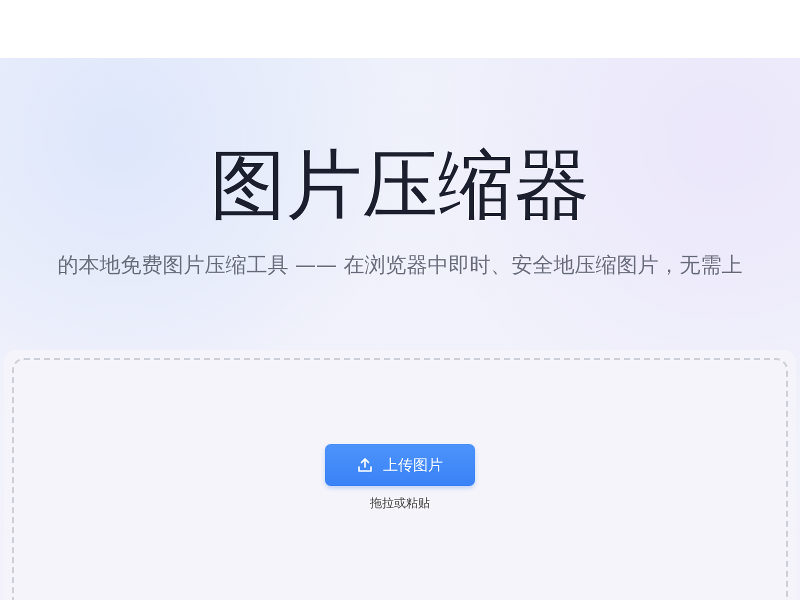 This screenshot has width=800, height=600. What do you see at coordinates (400, 265) in the screenshot?
I see `subtitle: 的本地免费图片压缩工具 —— 在浏览器中即时、安全地压缩图片，无需上` at bounding box center [400, 265].